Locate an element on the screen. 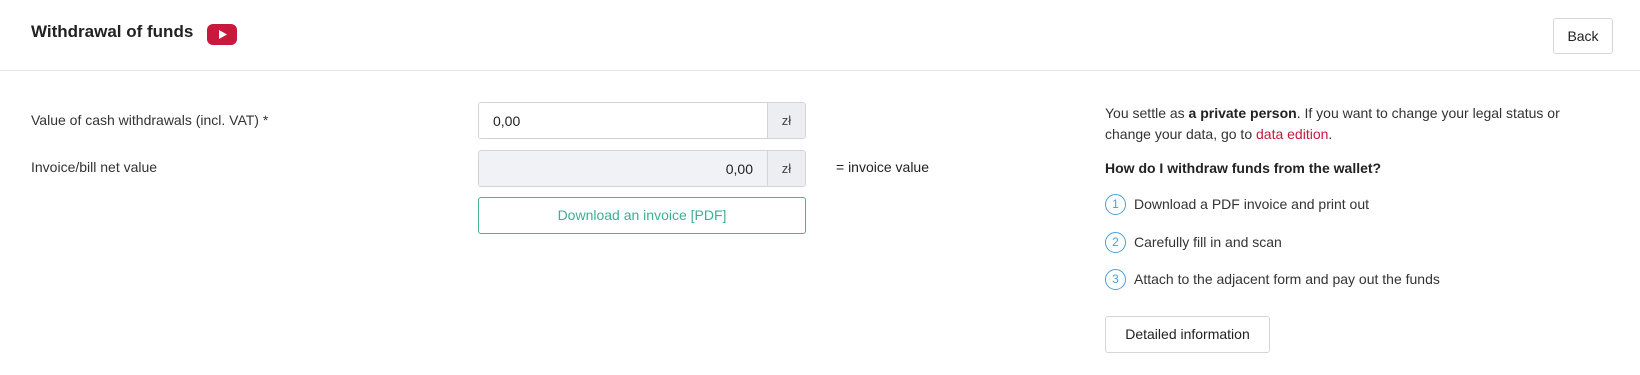  detailed-information-button: Detailed information is located at coordinates (1187, 334).